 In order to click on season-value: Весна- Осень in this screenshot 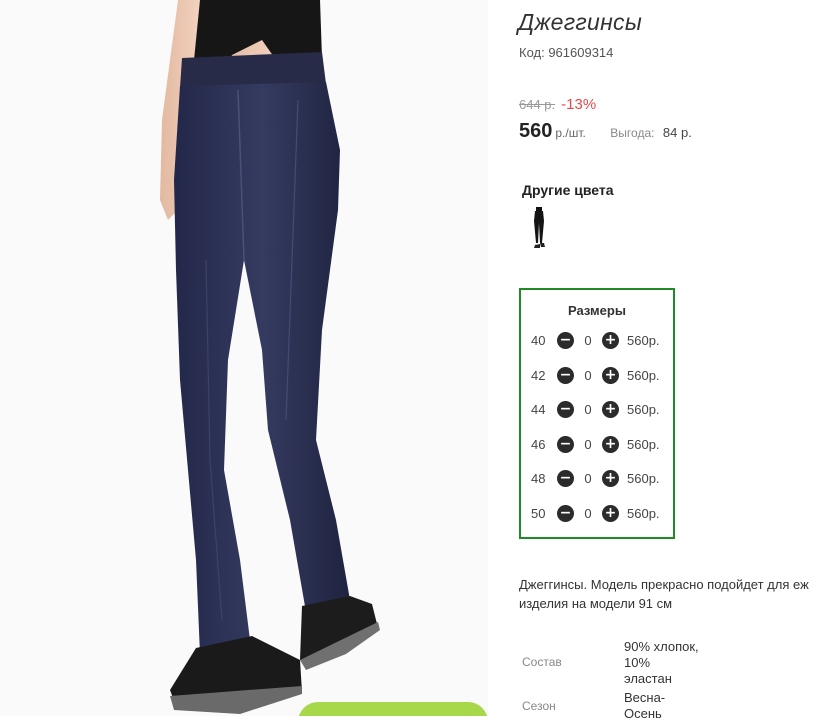, I will do `click(674, 706)`.